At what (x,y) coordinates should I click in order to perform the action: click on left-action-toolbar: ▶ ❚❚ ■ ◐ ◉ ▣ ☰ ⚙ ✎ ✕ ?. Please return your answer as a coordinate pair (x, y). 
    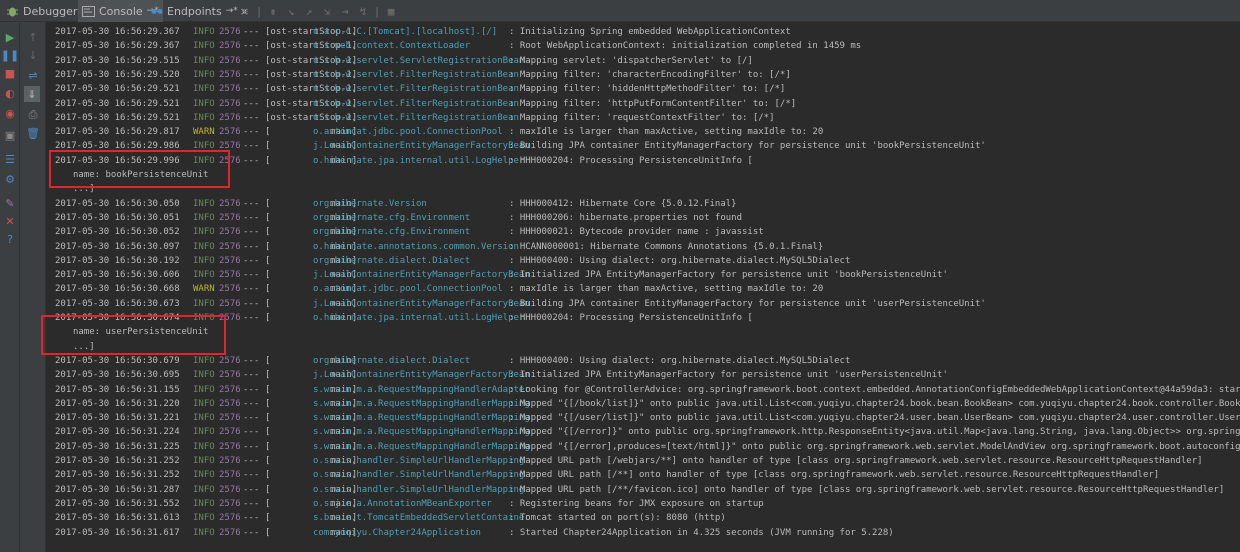
    Looking at the image, I should click on (10, 287).